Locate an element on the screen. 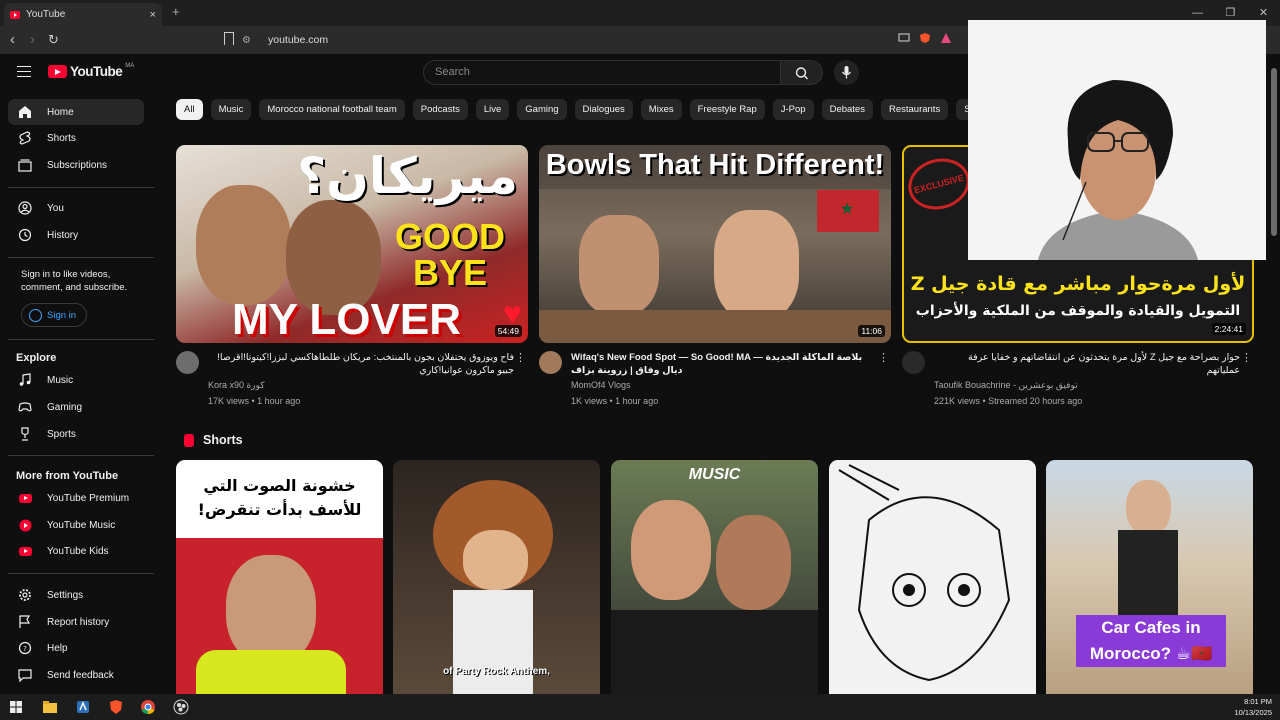 The height and width of the screenshot is (720, 1280). help-icon: ? is located at coordinates (25, 648).